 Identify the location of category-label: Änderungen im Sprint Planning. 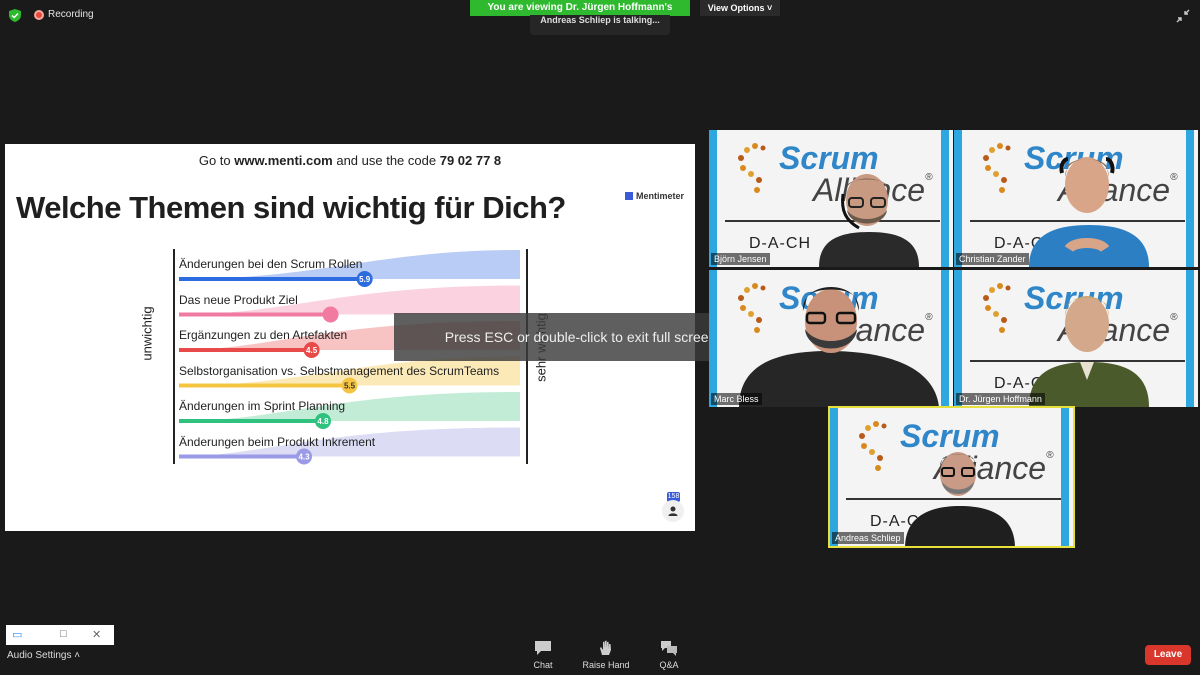
(262, 406).